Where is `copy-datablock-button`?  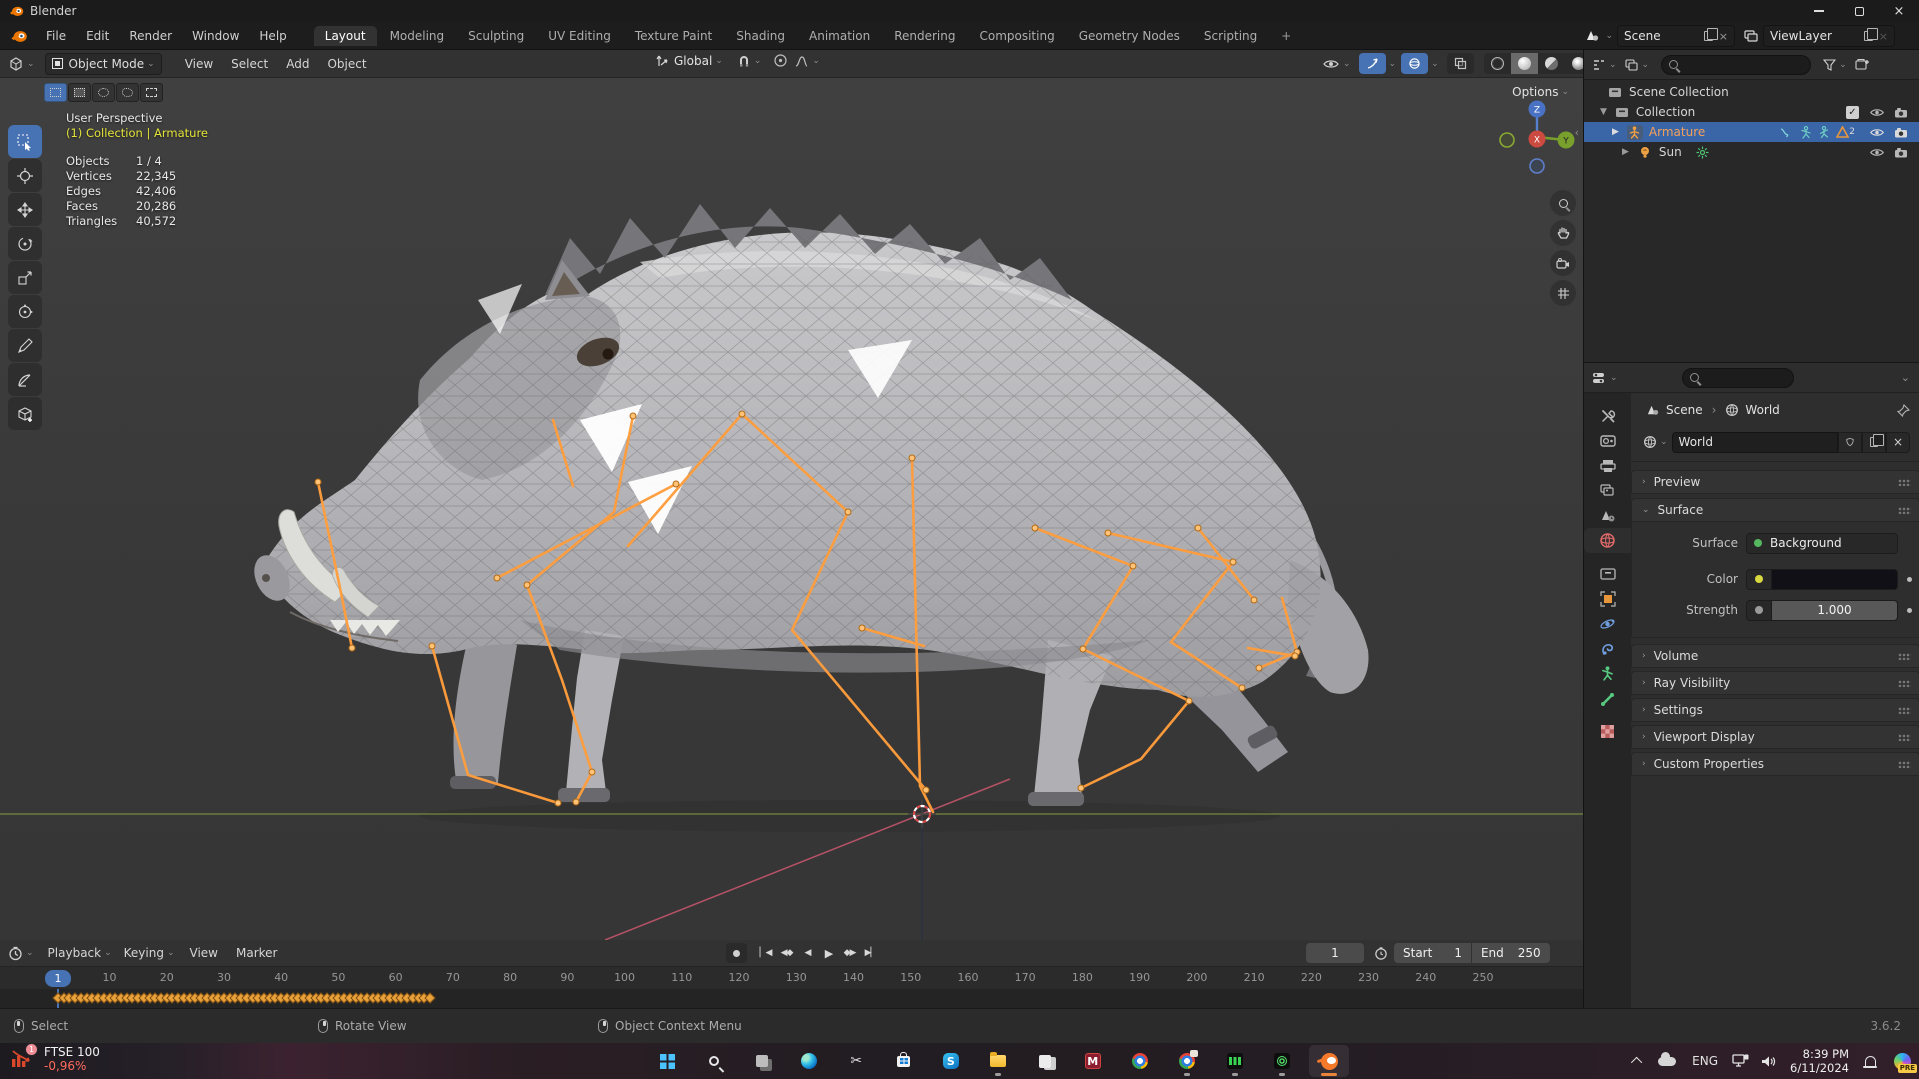
copy-datablock-button is located at coordinates (1874, 442).